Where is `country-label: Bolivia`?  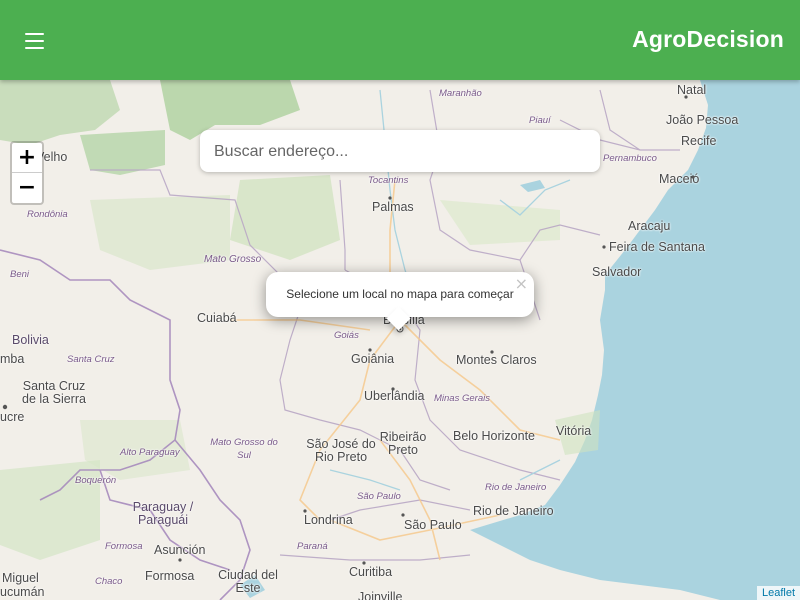
country-label: Bolivia is located at coordinates (30, 340).